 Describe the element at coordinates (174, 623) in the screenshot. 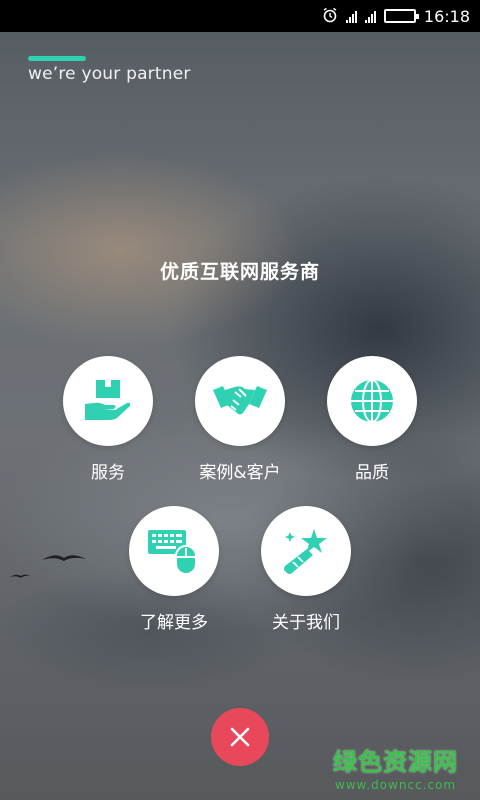

I see `menu-item-label: 了解更多` at that location.